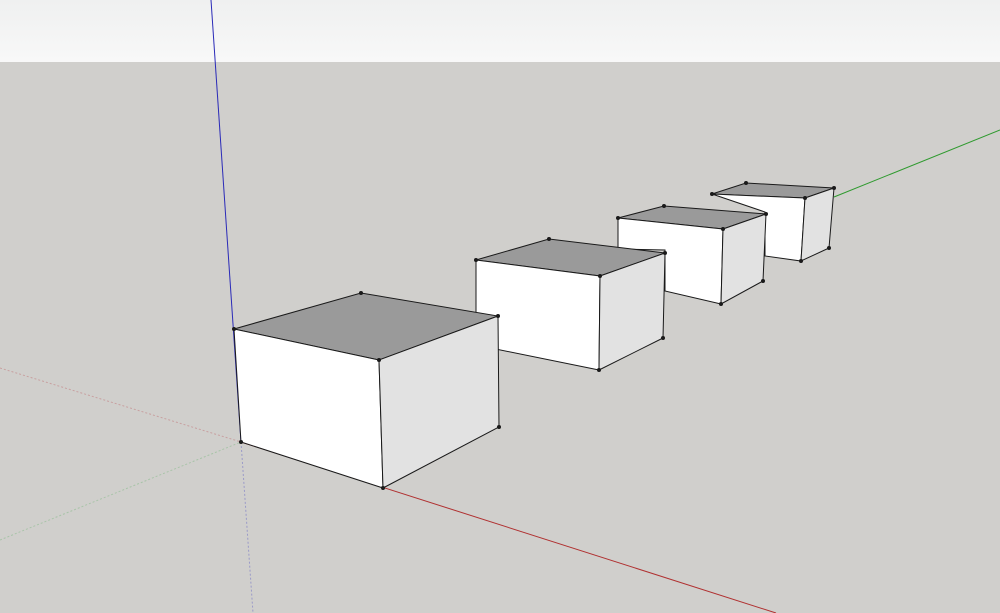 Image resolution: width=1000 pixels, height=613 pixels. I want to click on blue-axis-dotted, so click(247, 527).